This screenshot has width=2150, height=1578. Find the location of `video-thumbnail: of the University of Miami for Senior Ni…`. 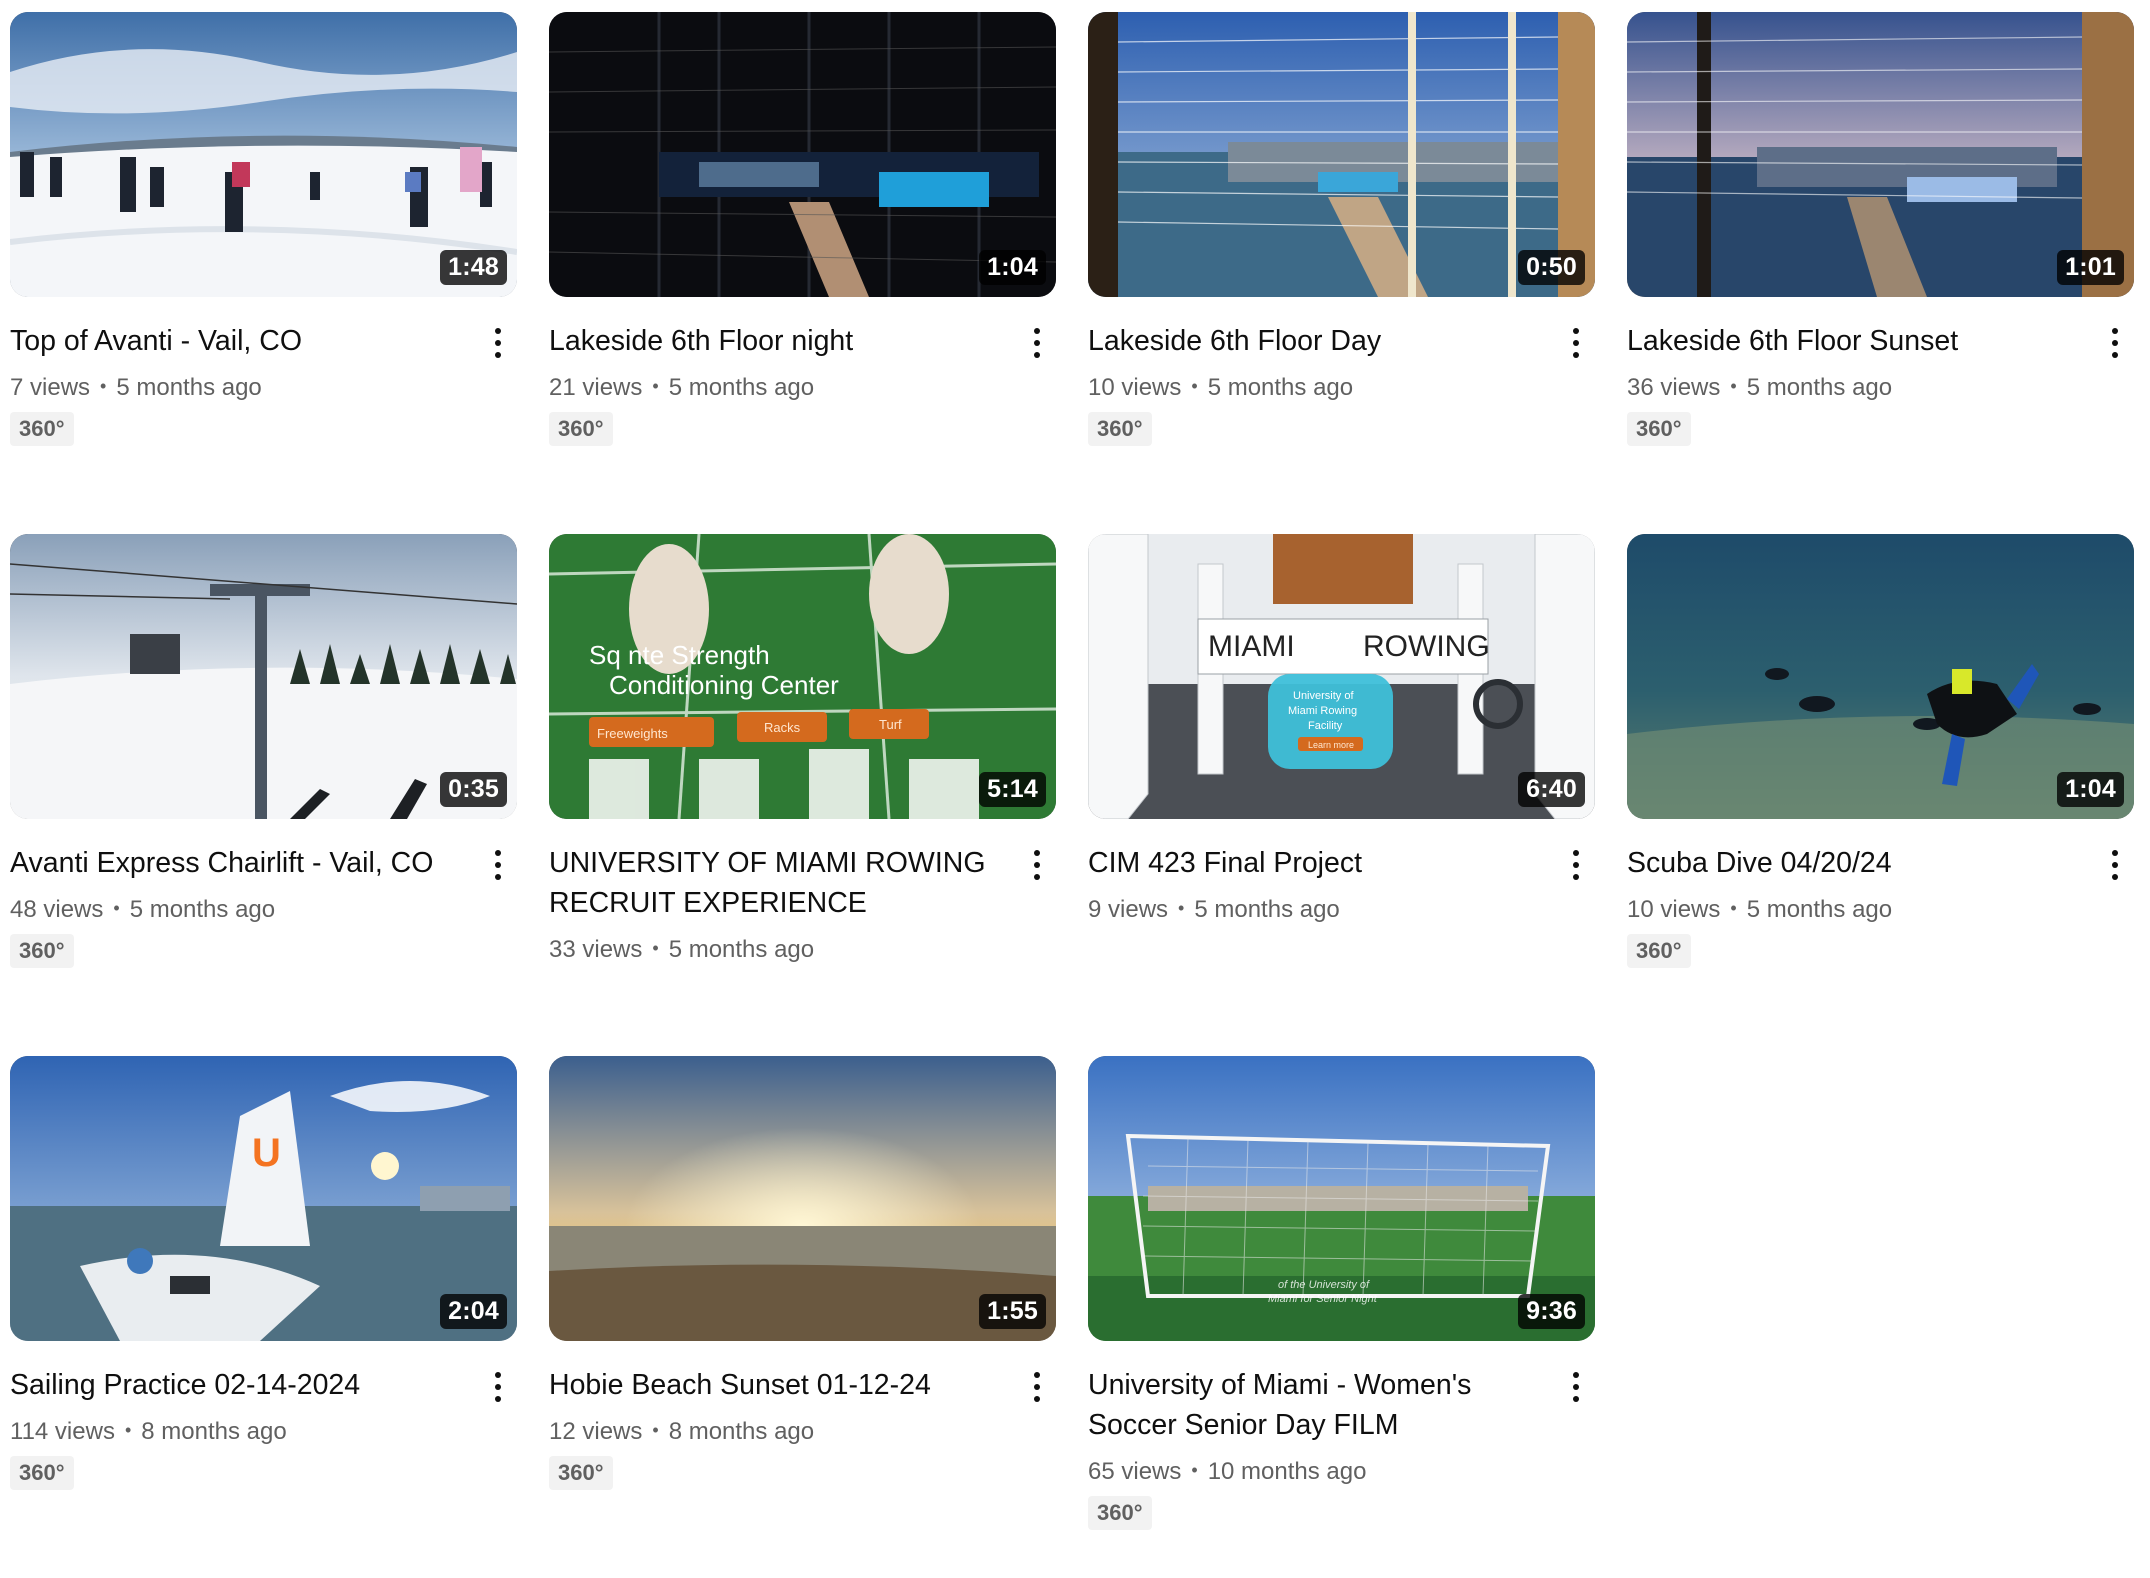

video-thumbnail: of the University of Miami for Senior Ni… is located at coordinates (1341, 1198).